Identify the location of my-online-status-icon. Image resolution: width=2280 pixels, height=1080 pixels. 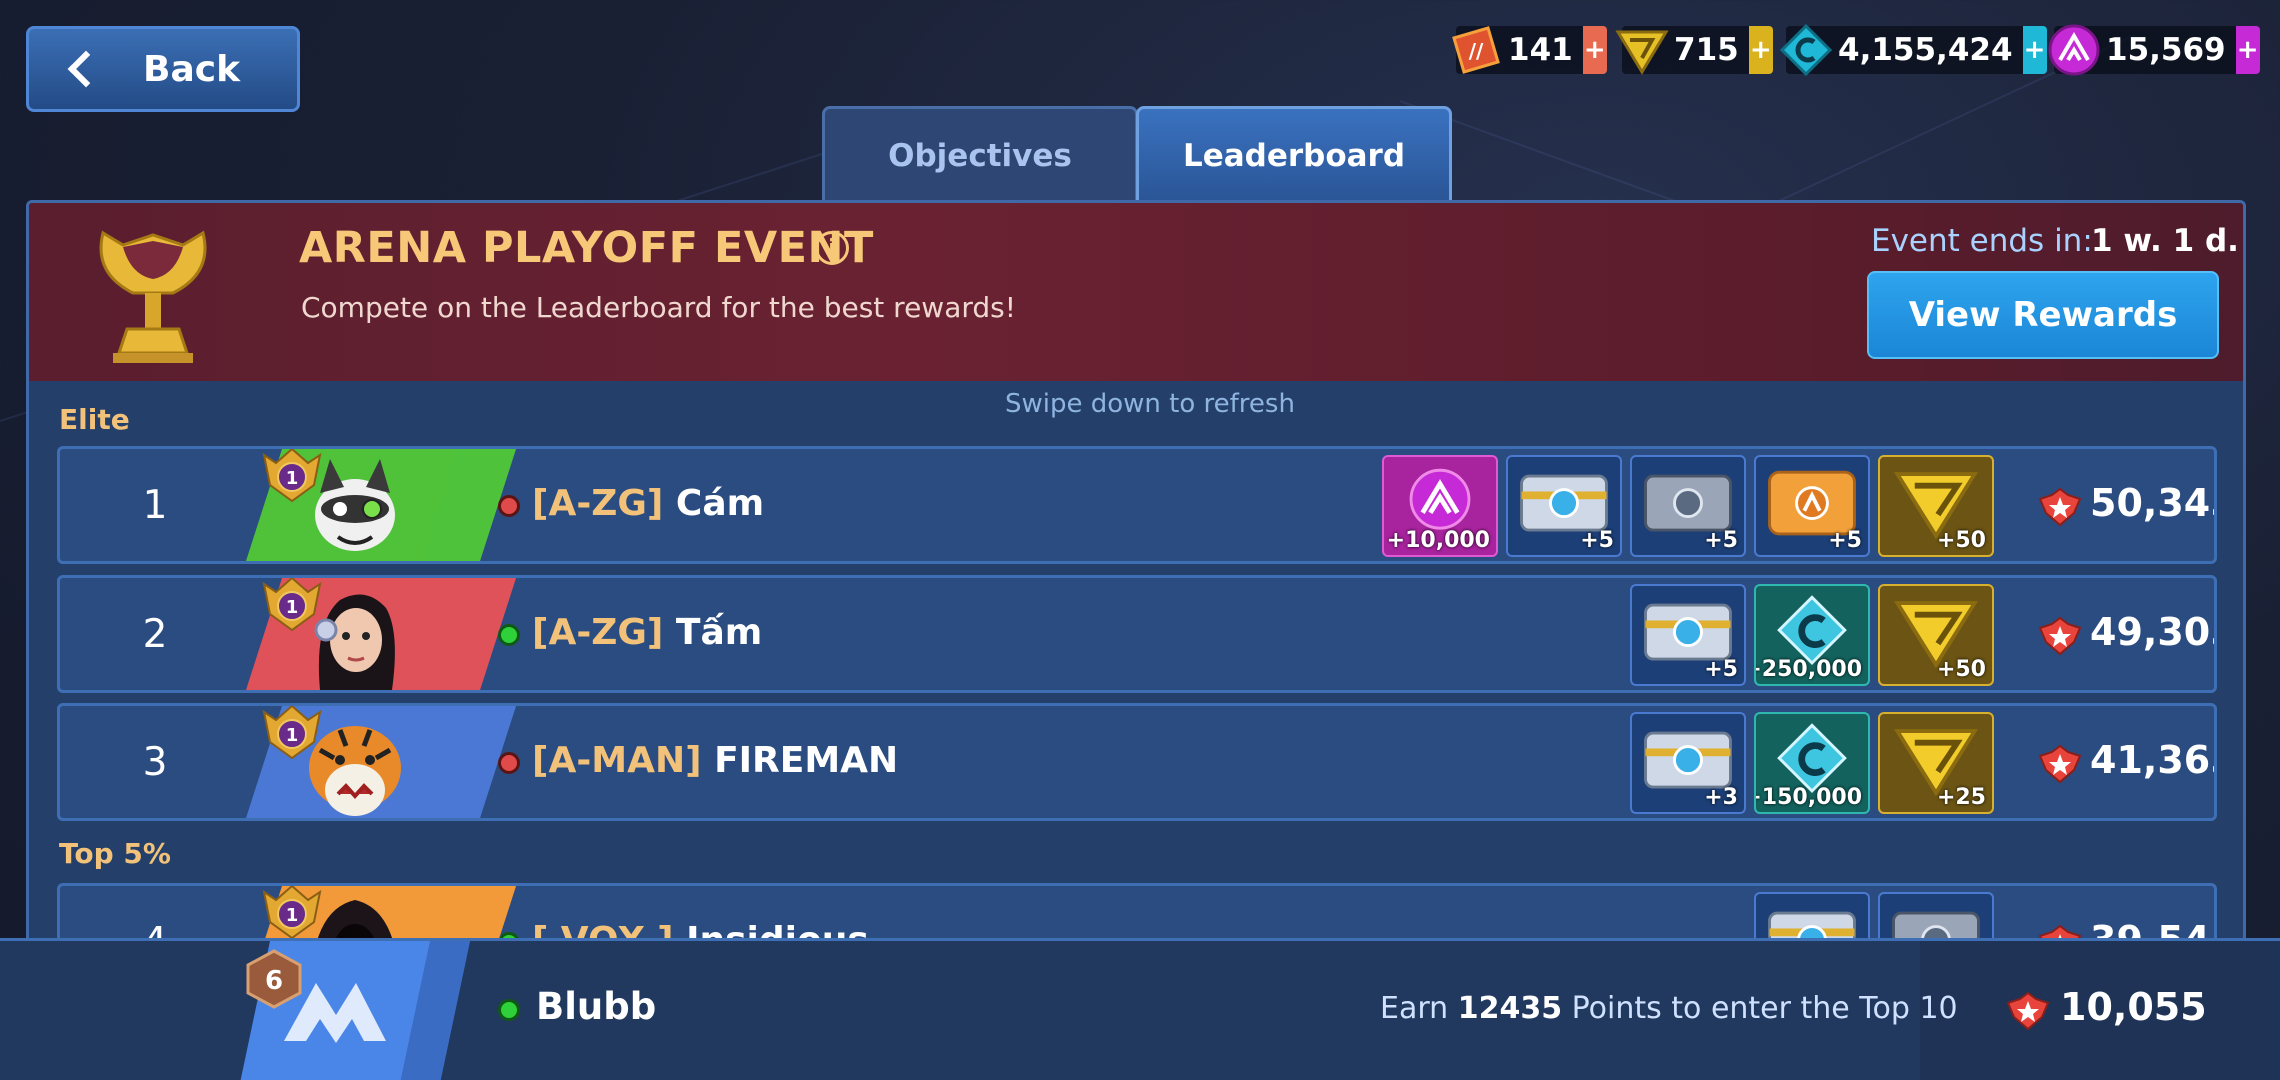
(509, 1010).